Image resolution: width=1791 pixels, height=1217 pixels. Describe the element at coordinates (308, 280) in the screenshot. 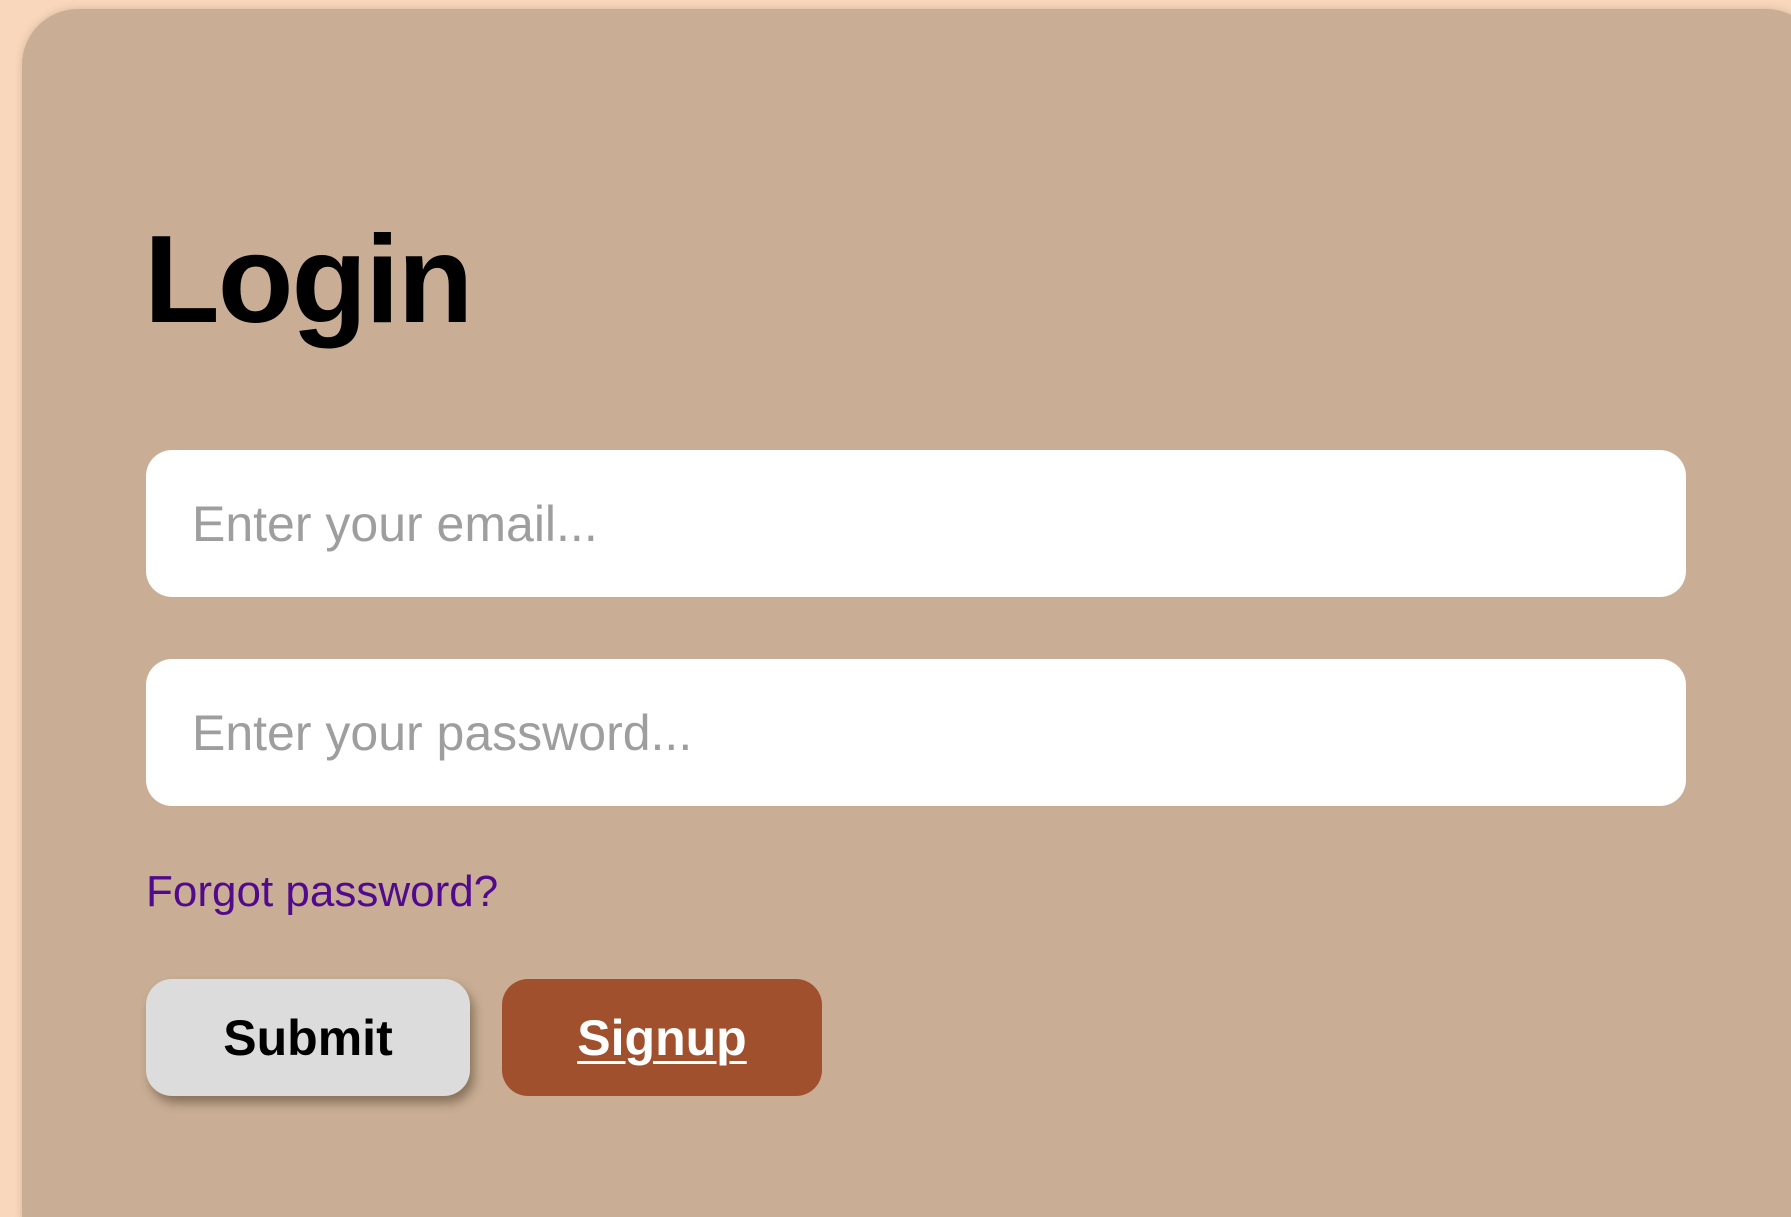

I see `page-title: Login` at that location.